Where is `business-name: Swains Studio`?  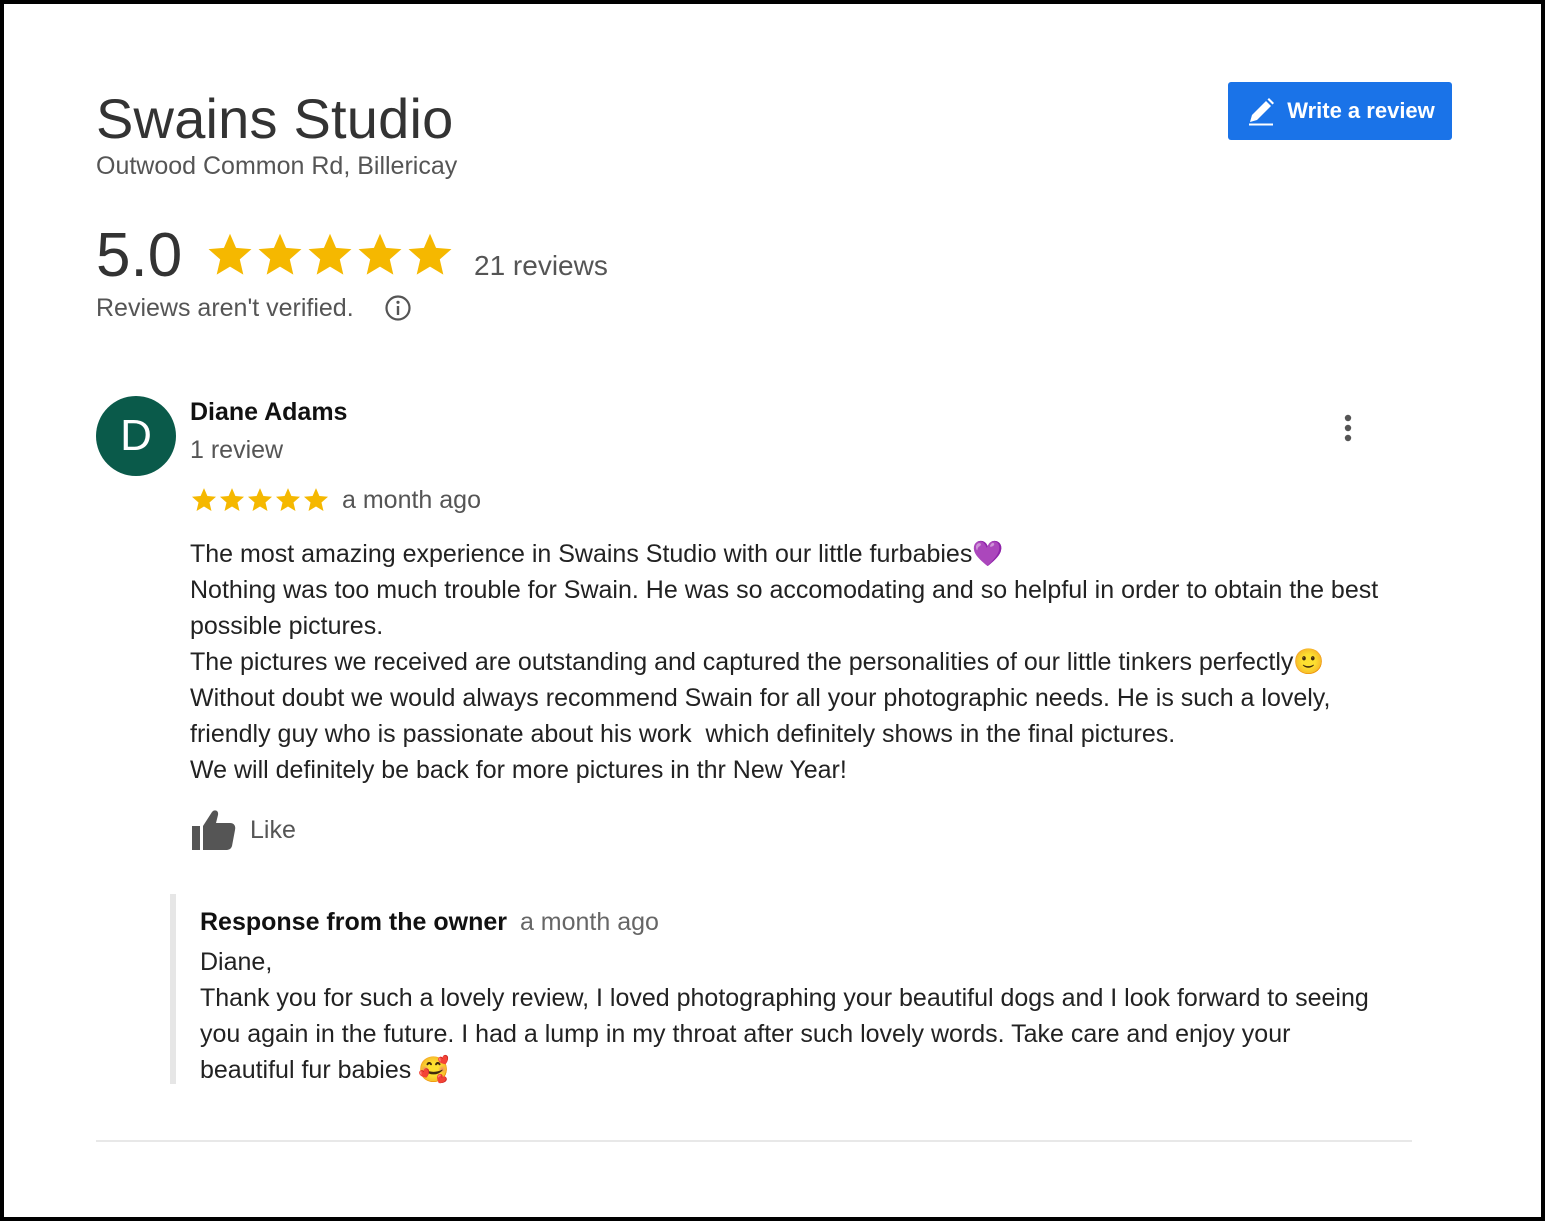 business-name: Swains Studio is located at coordinates (275, 118).